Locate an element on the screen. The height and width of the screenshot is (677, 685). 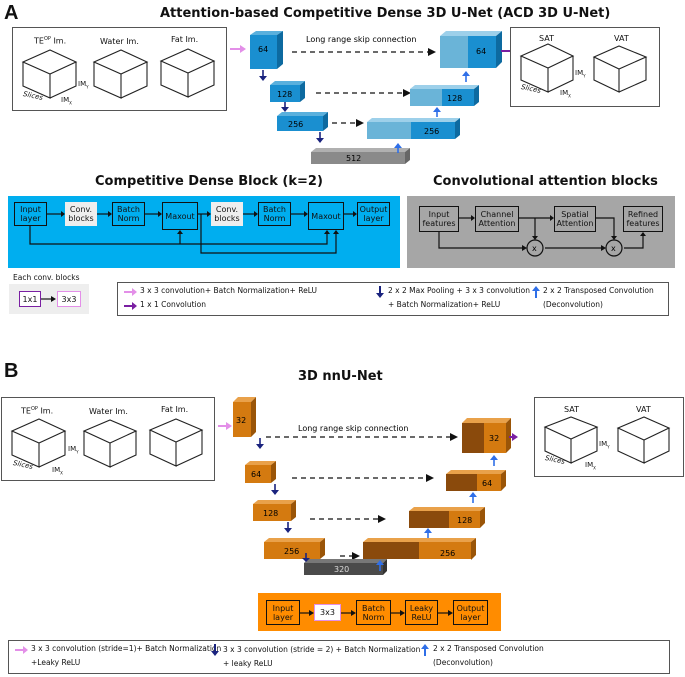
purple-arrow-right-icon is located at coordinates (130, 306).